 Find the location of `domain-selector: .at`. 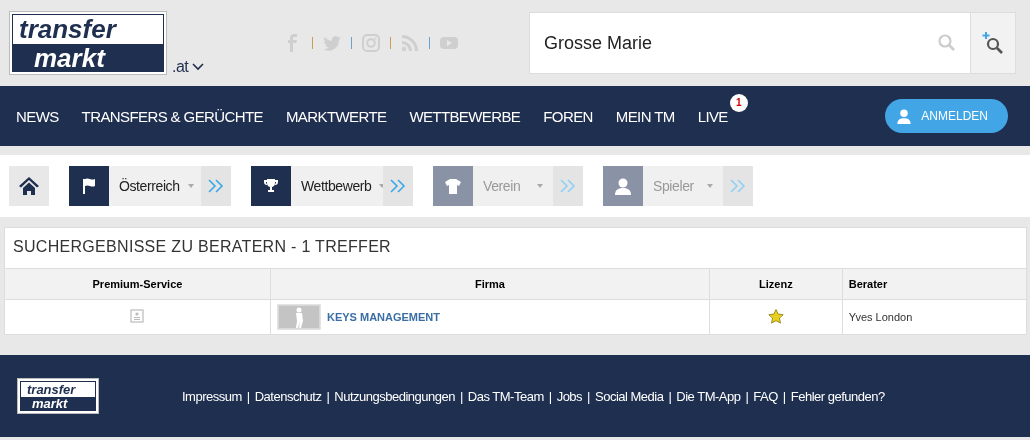

domain-selector: .at is located at coordinates (188, 67).